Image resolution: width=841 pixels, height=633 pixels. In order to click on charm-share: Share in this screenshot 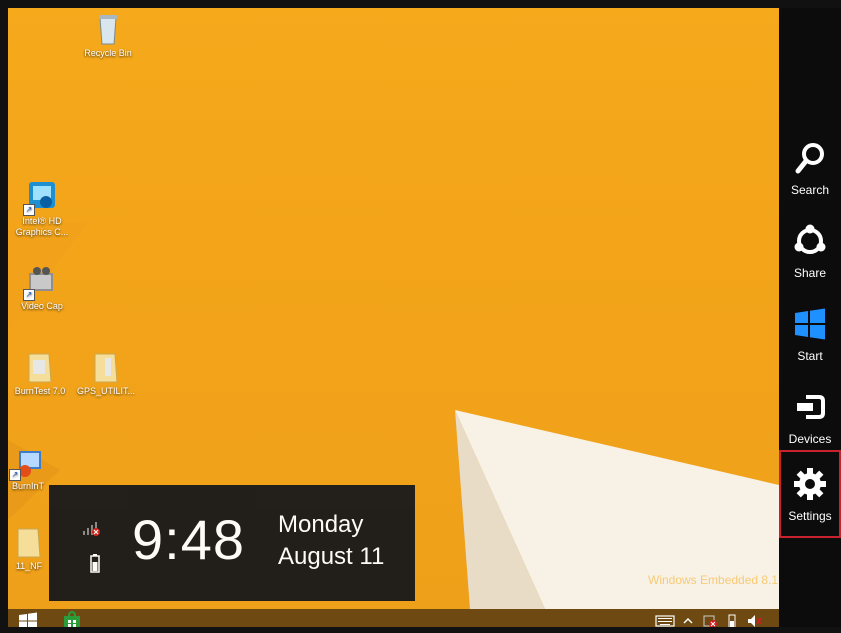, I will do `click(810, 252)`.